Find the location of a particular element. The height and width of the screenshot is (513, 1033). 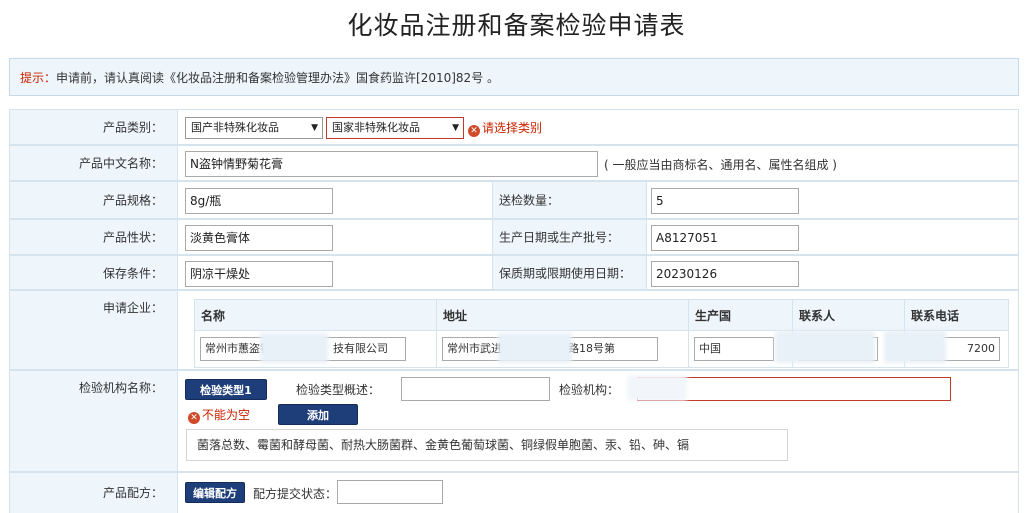

enterprise-header-name: 名称 is located at coordinates (315, 315).